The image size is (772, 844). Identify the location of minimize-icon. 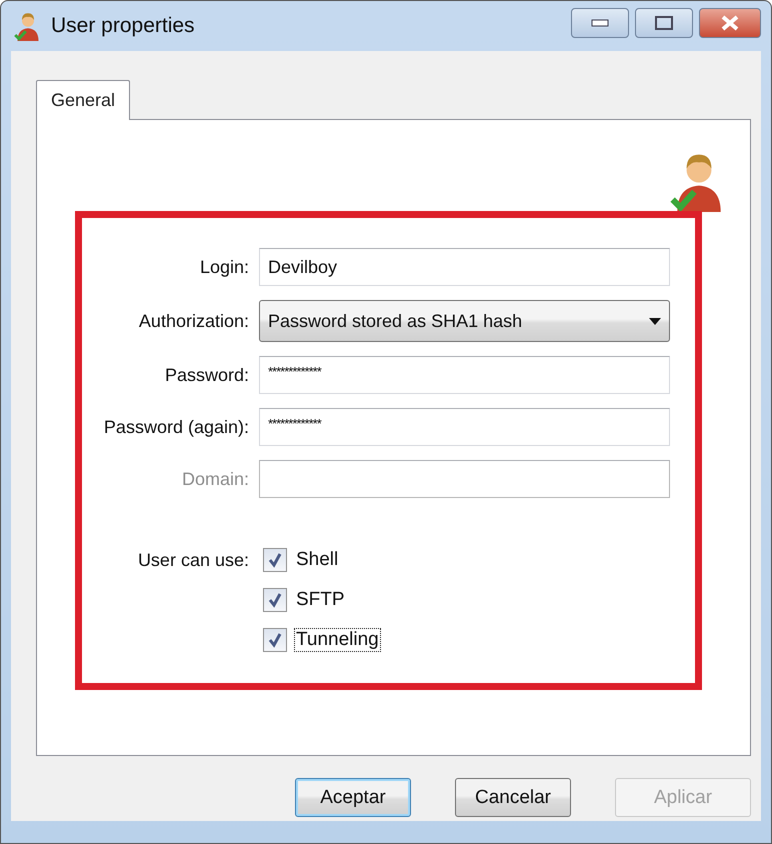
(600, 23).